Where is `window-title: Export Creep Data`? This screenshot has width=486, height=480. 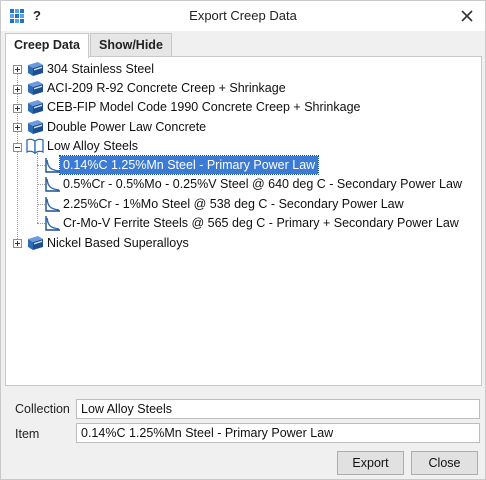 window-title: Export Creep Data is located at coordinates (243, 15).